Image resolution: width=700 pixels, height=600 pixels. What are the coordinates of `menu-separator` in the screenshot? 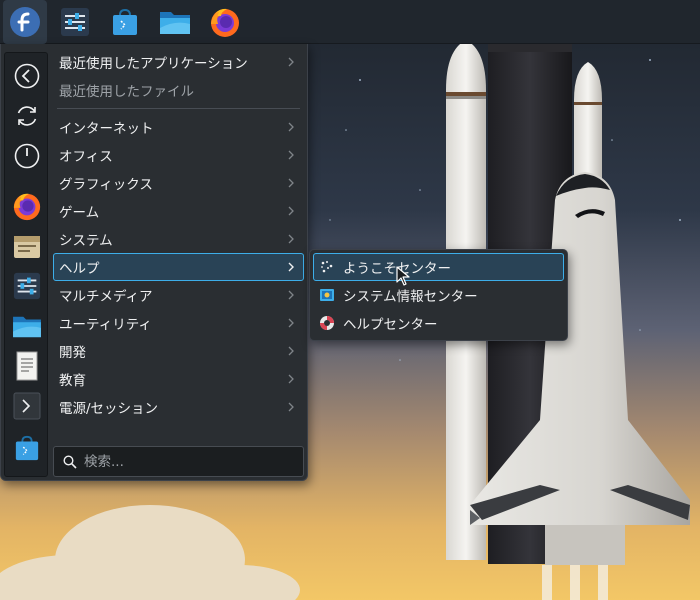 It's located at (178, 108).